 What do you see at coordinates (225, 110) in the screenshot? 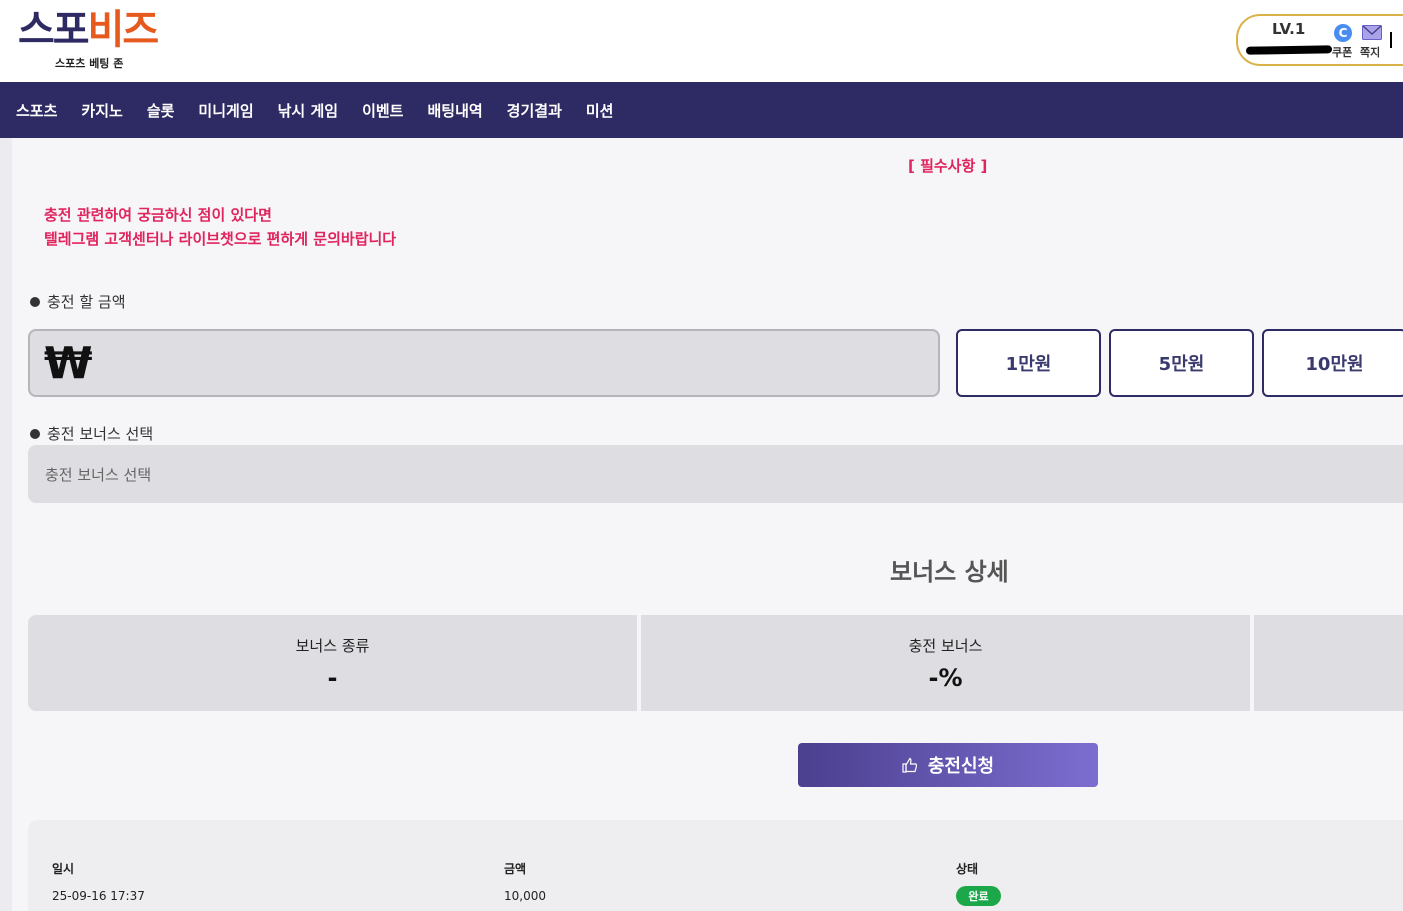
I see `nav-item-minigame: 미니게임` at bounding box center [225, 110].